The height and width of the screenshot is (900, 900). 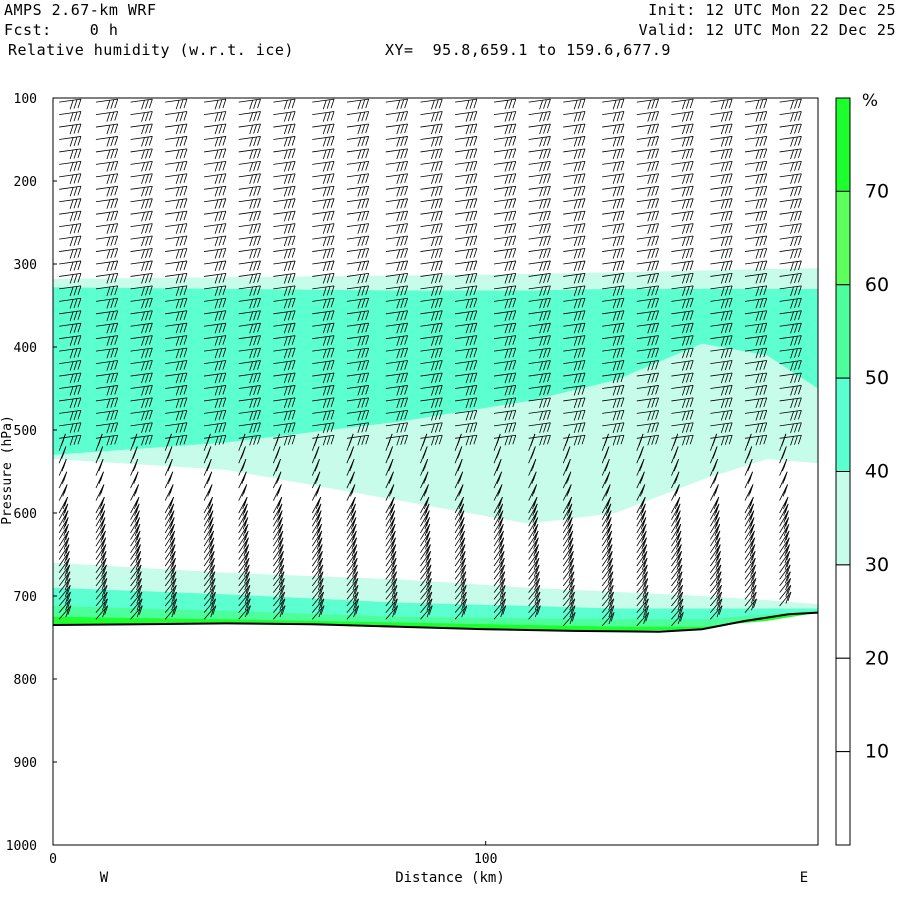 What do you see at coordinates (25, 348) in the screenshot?
I see `y-tick-label: 400` at bounding box center [25, 348].